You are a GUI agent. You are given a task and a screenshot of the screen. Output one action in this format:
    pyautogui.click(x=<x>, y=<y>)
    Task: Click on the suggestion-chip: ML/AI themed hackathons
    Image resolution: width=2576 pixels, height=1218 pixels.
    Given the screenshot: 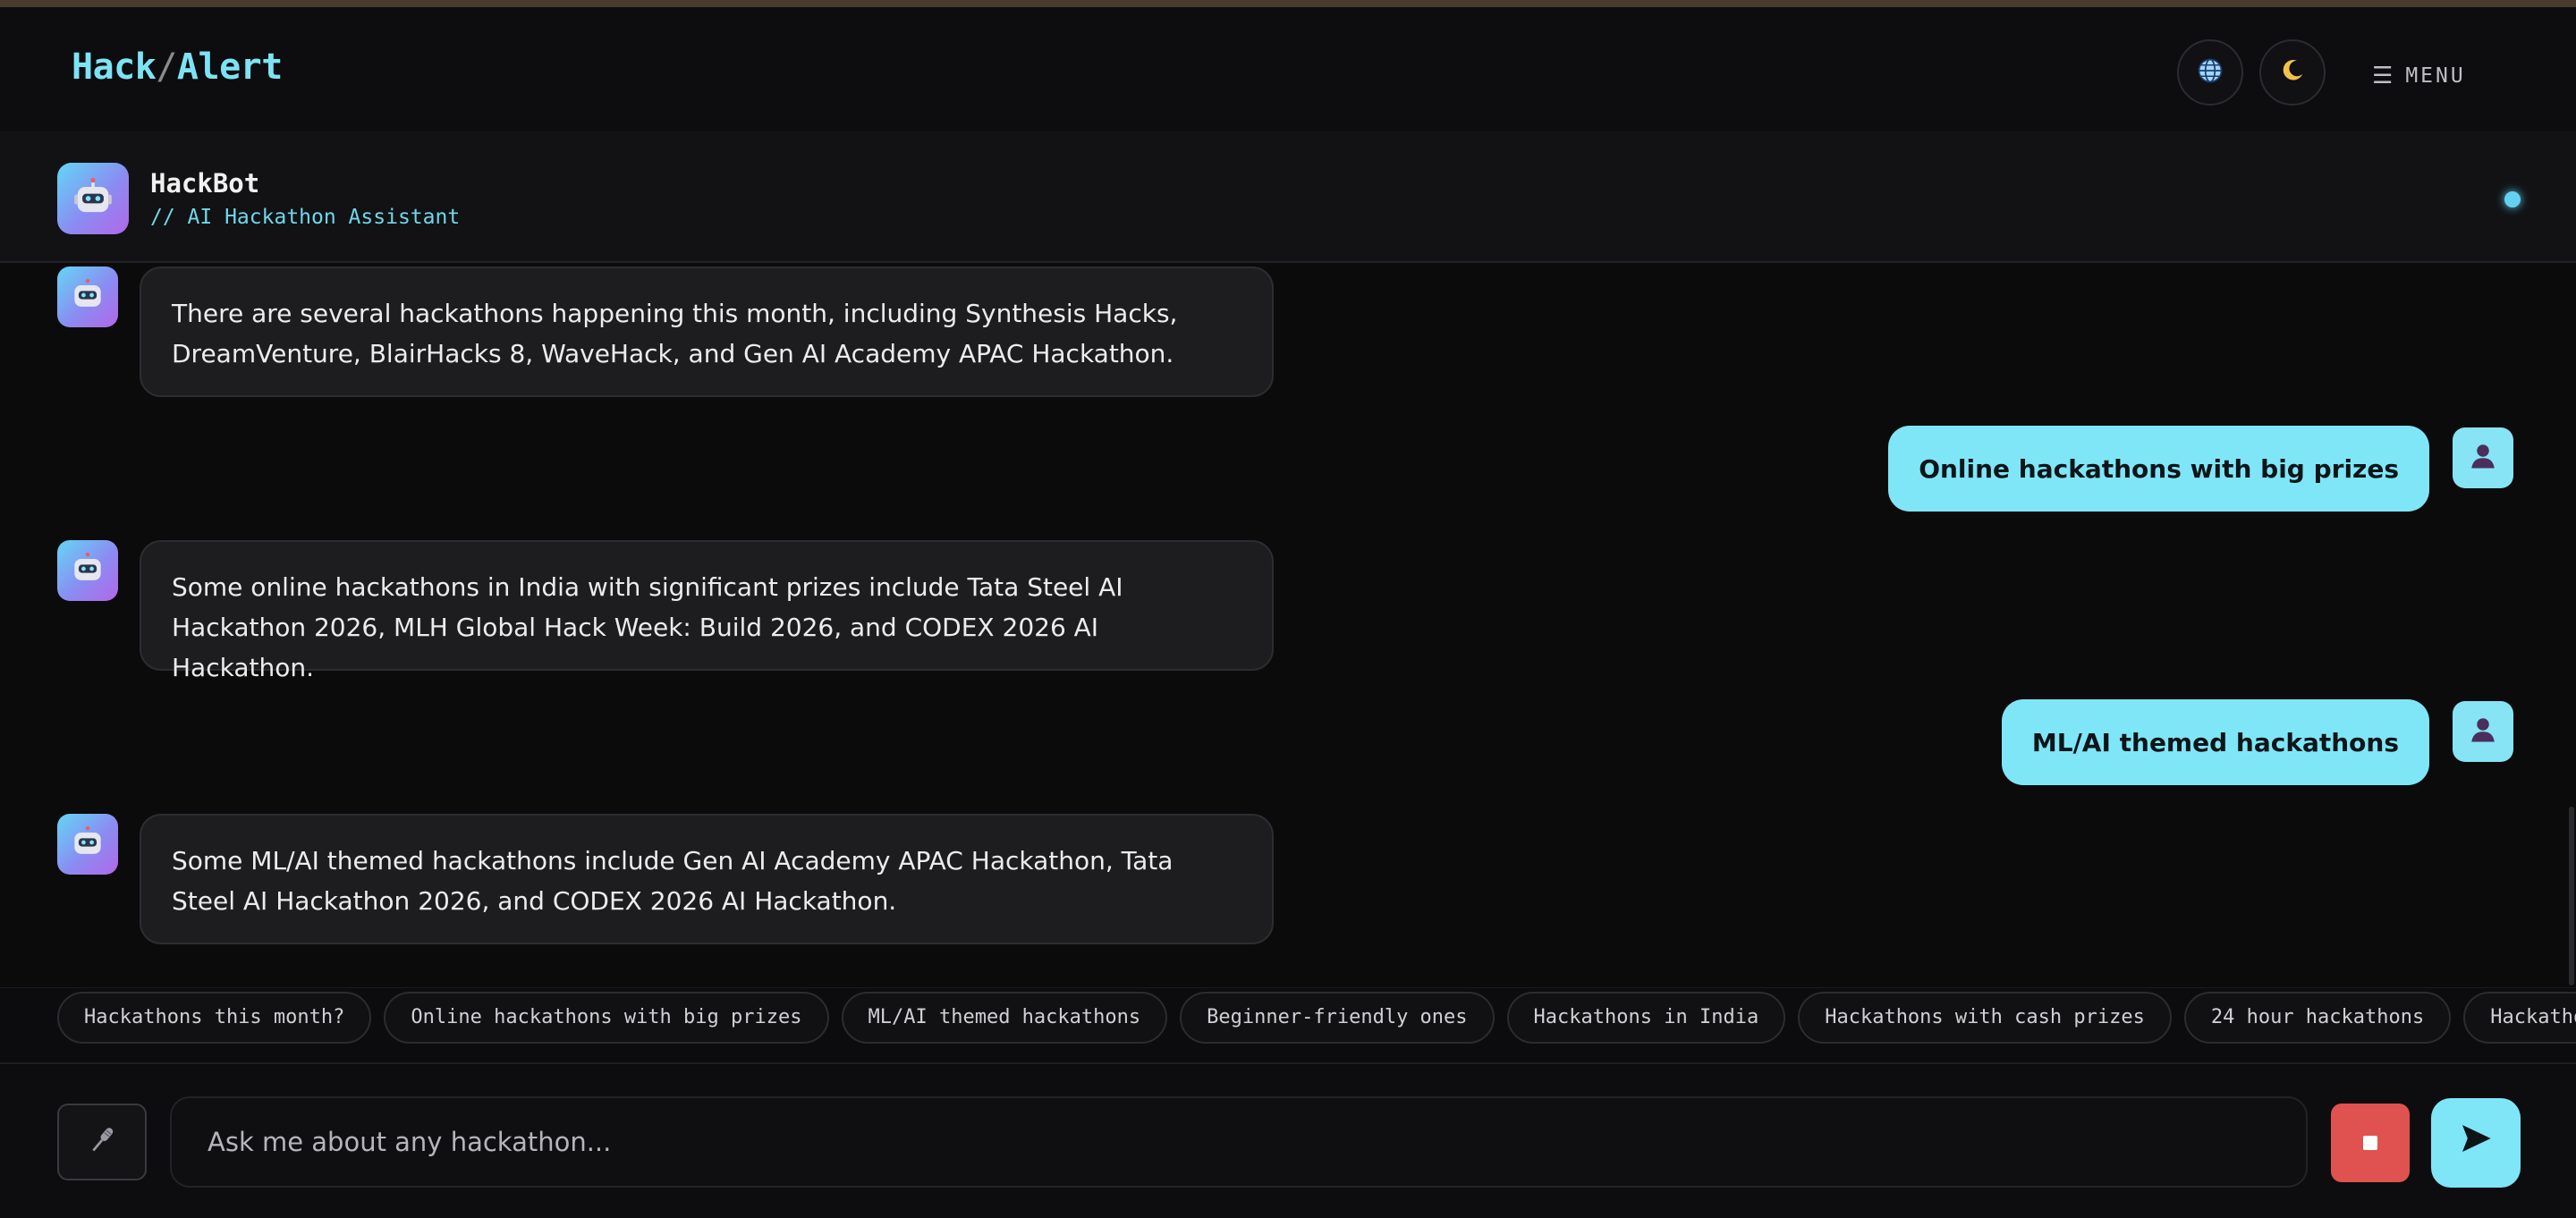 What is the action you would take?
    pyautogui.click(x=1004, y=1018)
    